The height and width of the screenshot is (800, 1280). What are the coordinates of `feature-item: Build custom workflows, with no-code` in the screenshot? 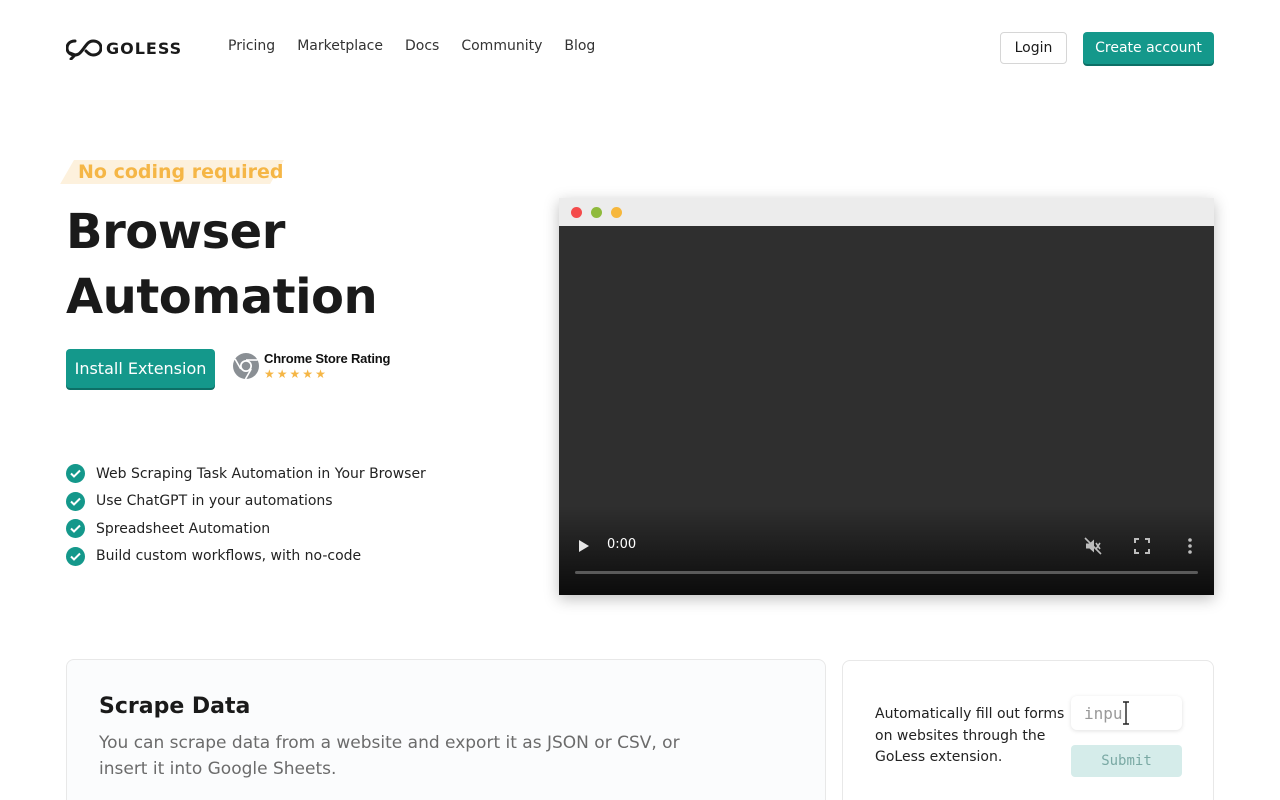 It's located at (246, 557).